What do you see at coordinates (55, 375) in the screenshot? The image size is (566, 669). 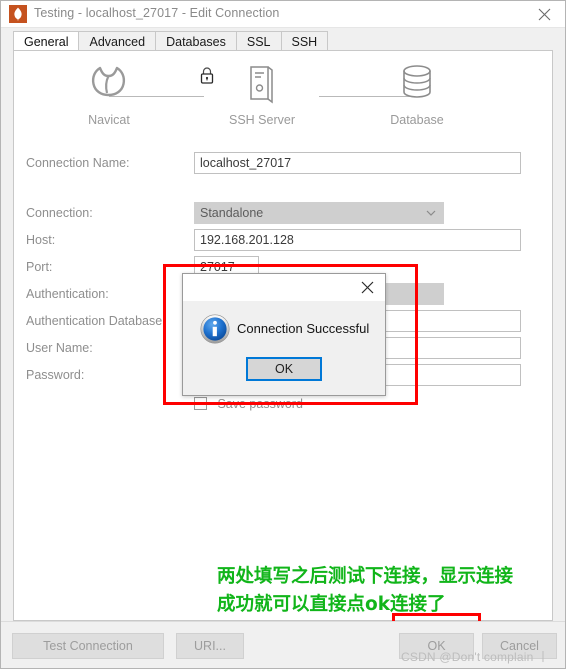 I see `label-password: Password:` at bounding box center [55, 375].